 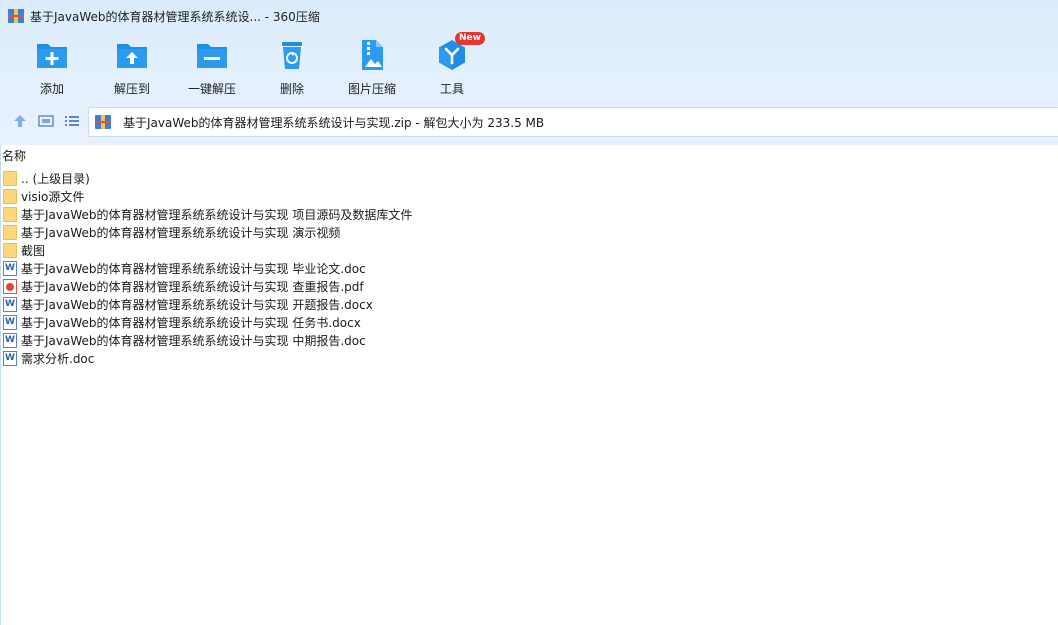 I want to click on one-click-extract-button: 一键解压, so click(x=212, y=67).